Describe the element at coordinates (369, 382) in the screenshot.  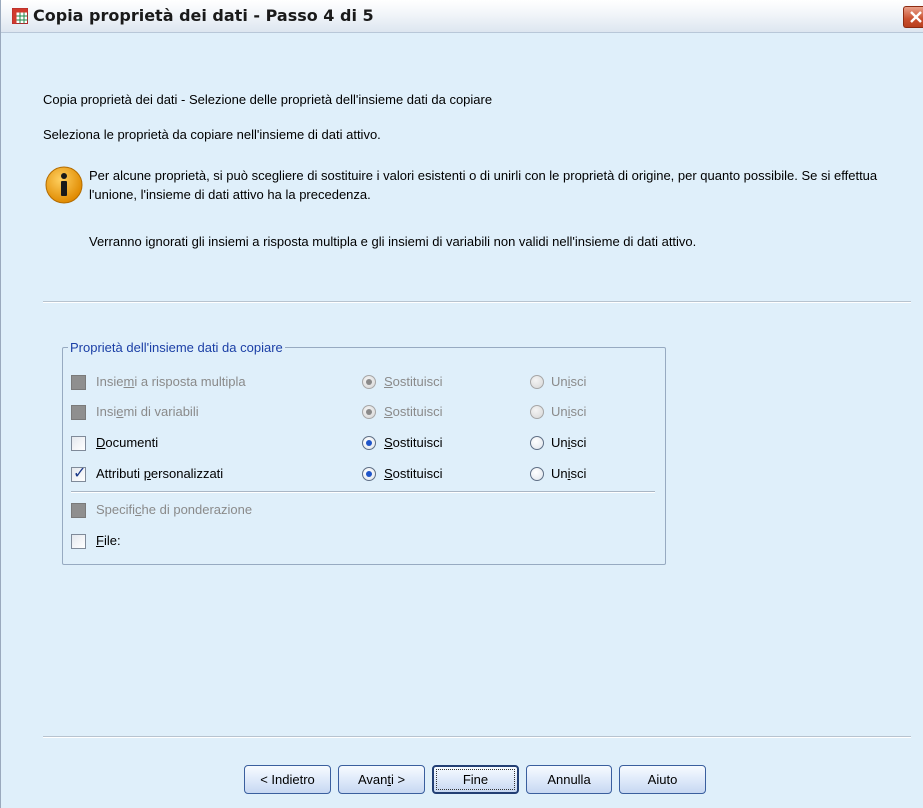
I see `multiple-response-sets-replace-radio` at that location.